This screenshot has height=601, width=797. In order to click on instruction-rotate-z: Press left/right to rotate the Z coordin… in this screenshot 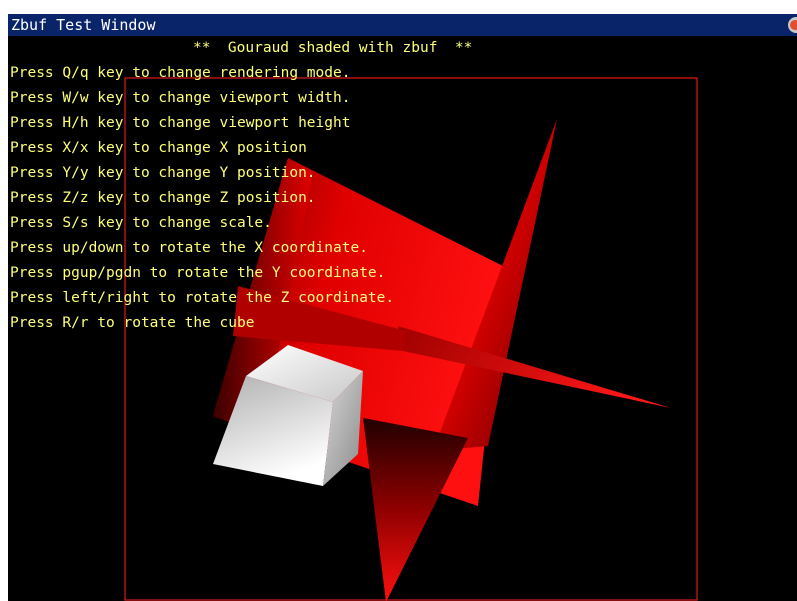, I will do `click(202, 298)`.